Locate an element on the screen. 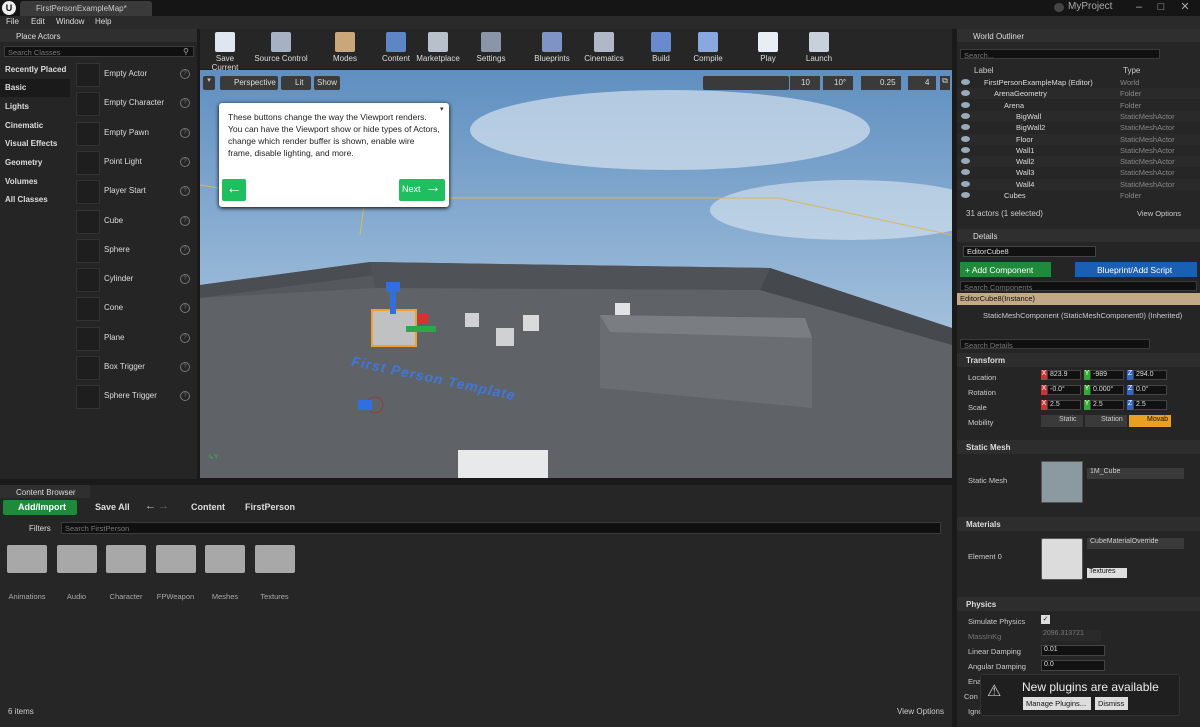  simulate-physics-checkbox: ✓ is located at coordinates (1045, 619).